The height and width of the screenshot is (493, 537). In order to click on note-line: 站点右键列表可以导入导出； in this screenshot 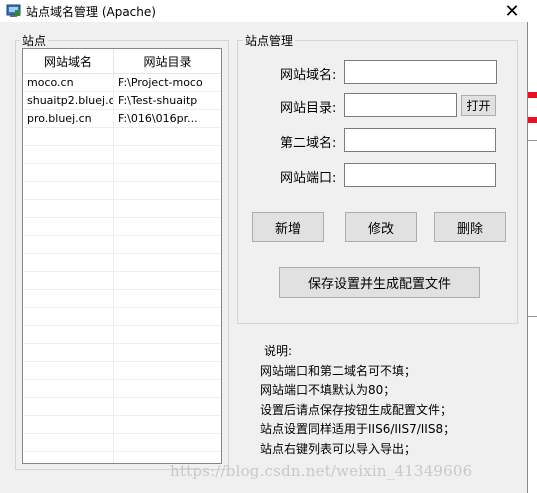, I will do `click(338, 449)`.